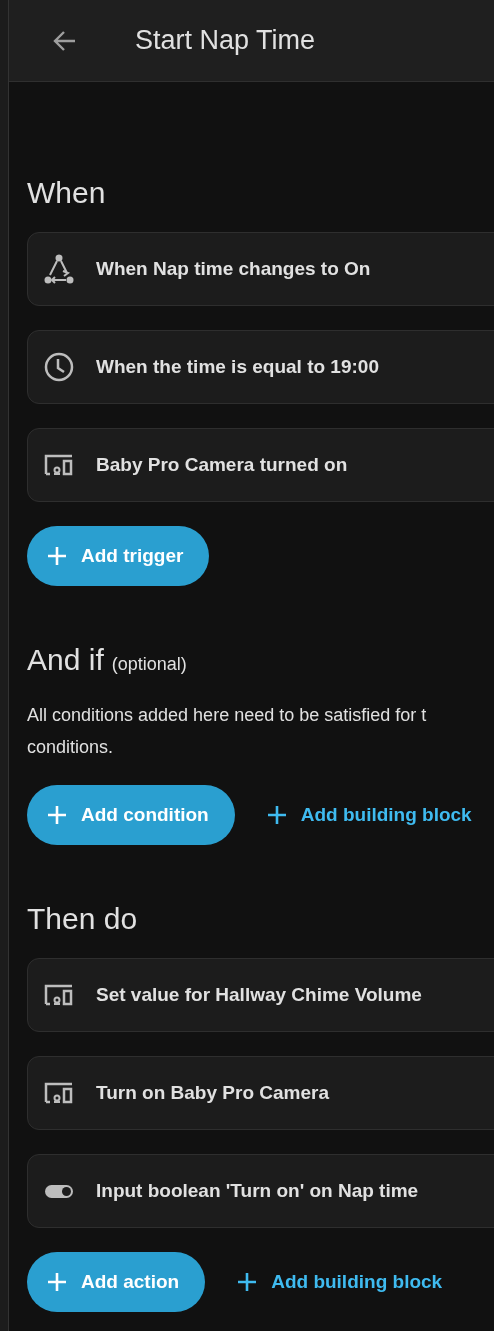 The height and width of the screenshot is (1331, 494). What do you see at coordinates (260, 1093) in the screenshot?
I see `automation-item-card: Turn on Baby Pro Camera` at bounding box center [260, 1093].